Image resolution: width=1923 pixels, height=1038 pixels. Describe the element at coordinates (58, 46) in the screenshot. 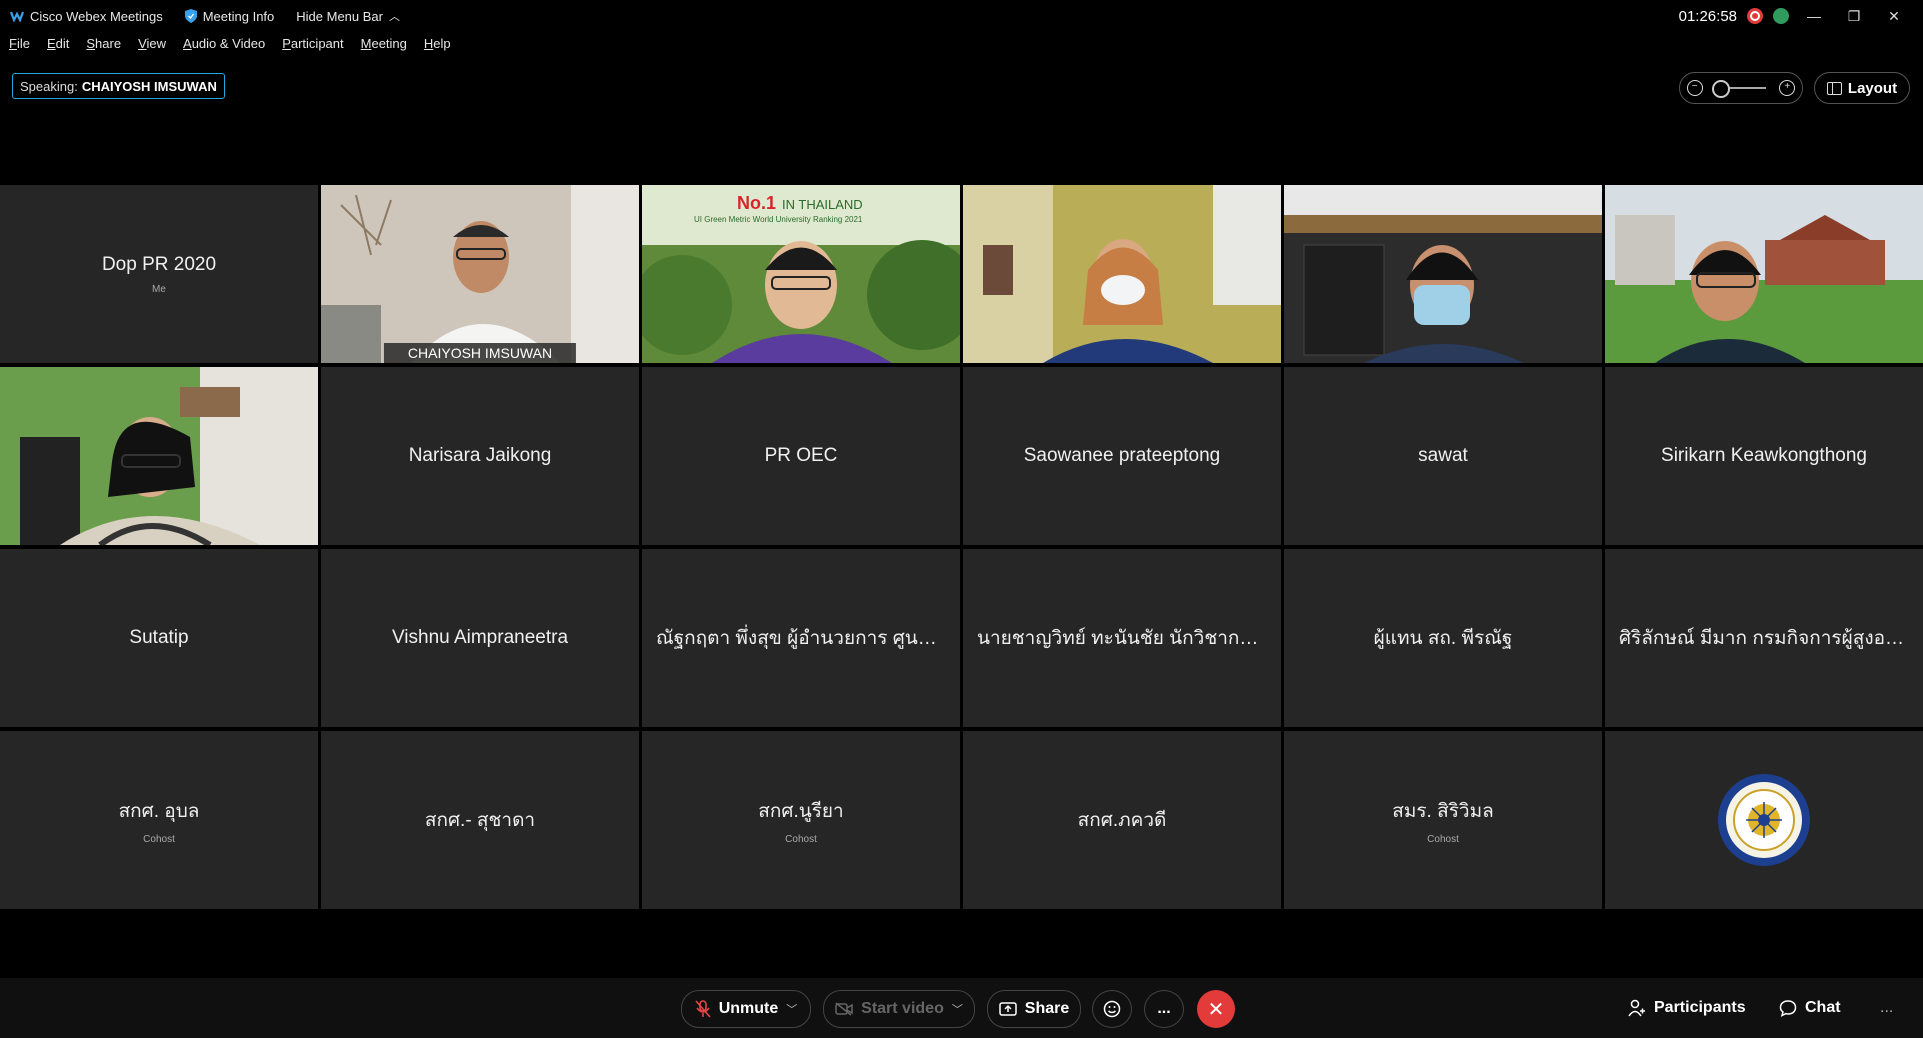

I see `menu-edit: Edit` at that location.